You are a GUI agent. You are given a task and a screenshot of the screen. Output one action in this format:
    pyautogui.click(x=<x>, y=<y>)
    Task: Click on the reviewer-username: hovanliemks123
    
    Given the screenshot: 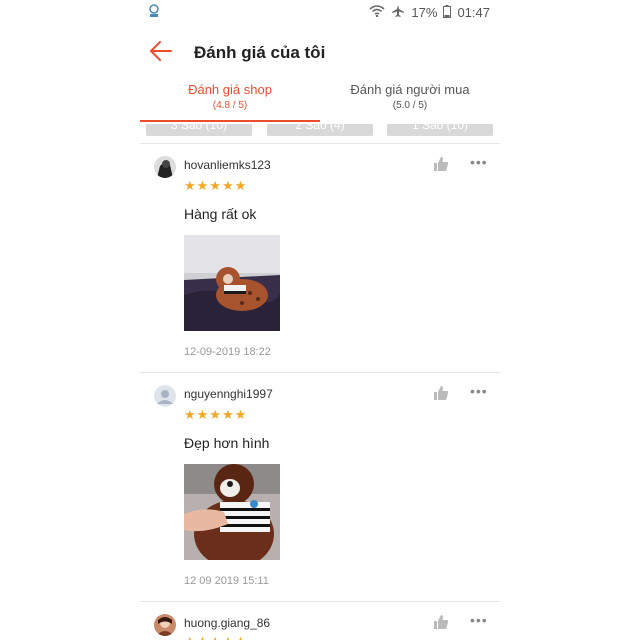 What is the action you would take?
    pyautogui.click(x=227, y=165)
    